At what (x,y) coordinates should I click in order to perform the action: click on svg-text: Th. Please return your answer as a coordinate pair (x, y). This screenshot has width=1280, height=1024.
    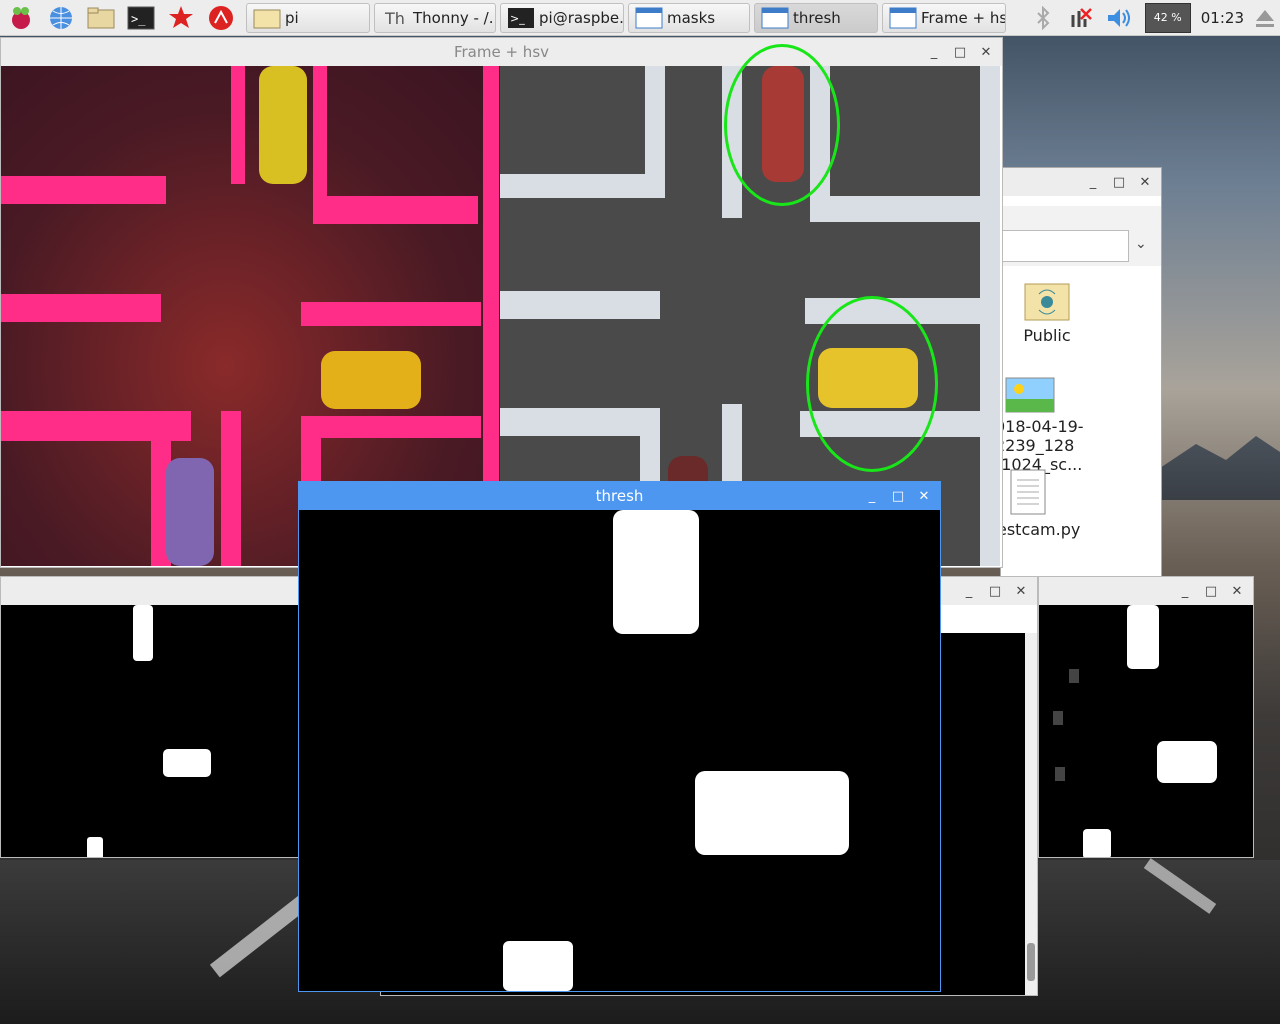
    Looking at the image, I should click on (394, 18).